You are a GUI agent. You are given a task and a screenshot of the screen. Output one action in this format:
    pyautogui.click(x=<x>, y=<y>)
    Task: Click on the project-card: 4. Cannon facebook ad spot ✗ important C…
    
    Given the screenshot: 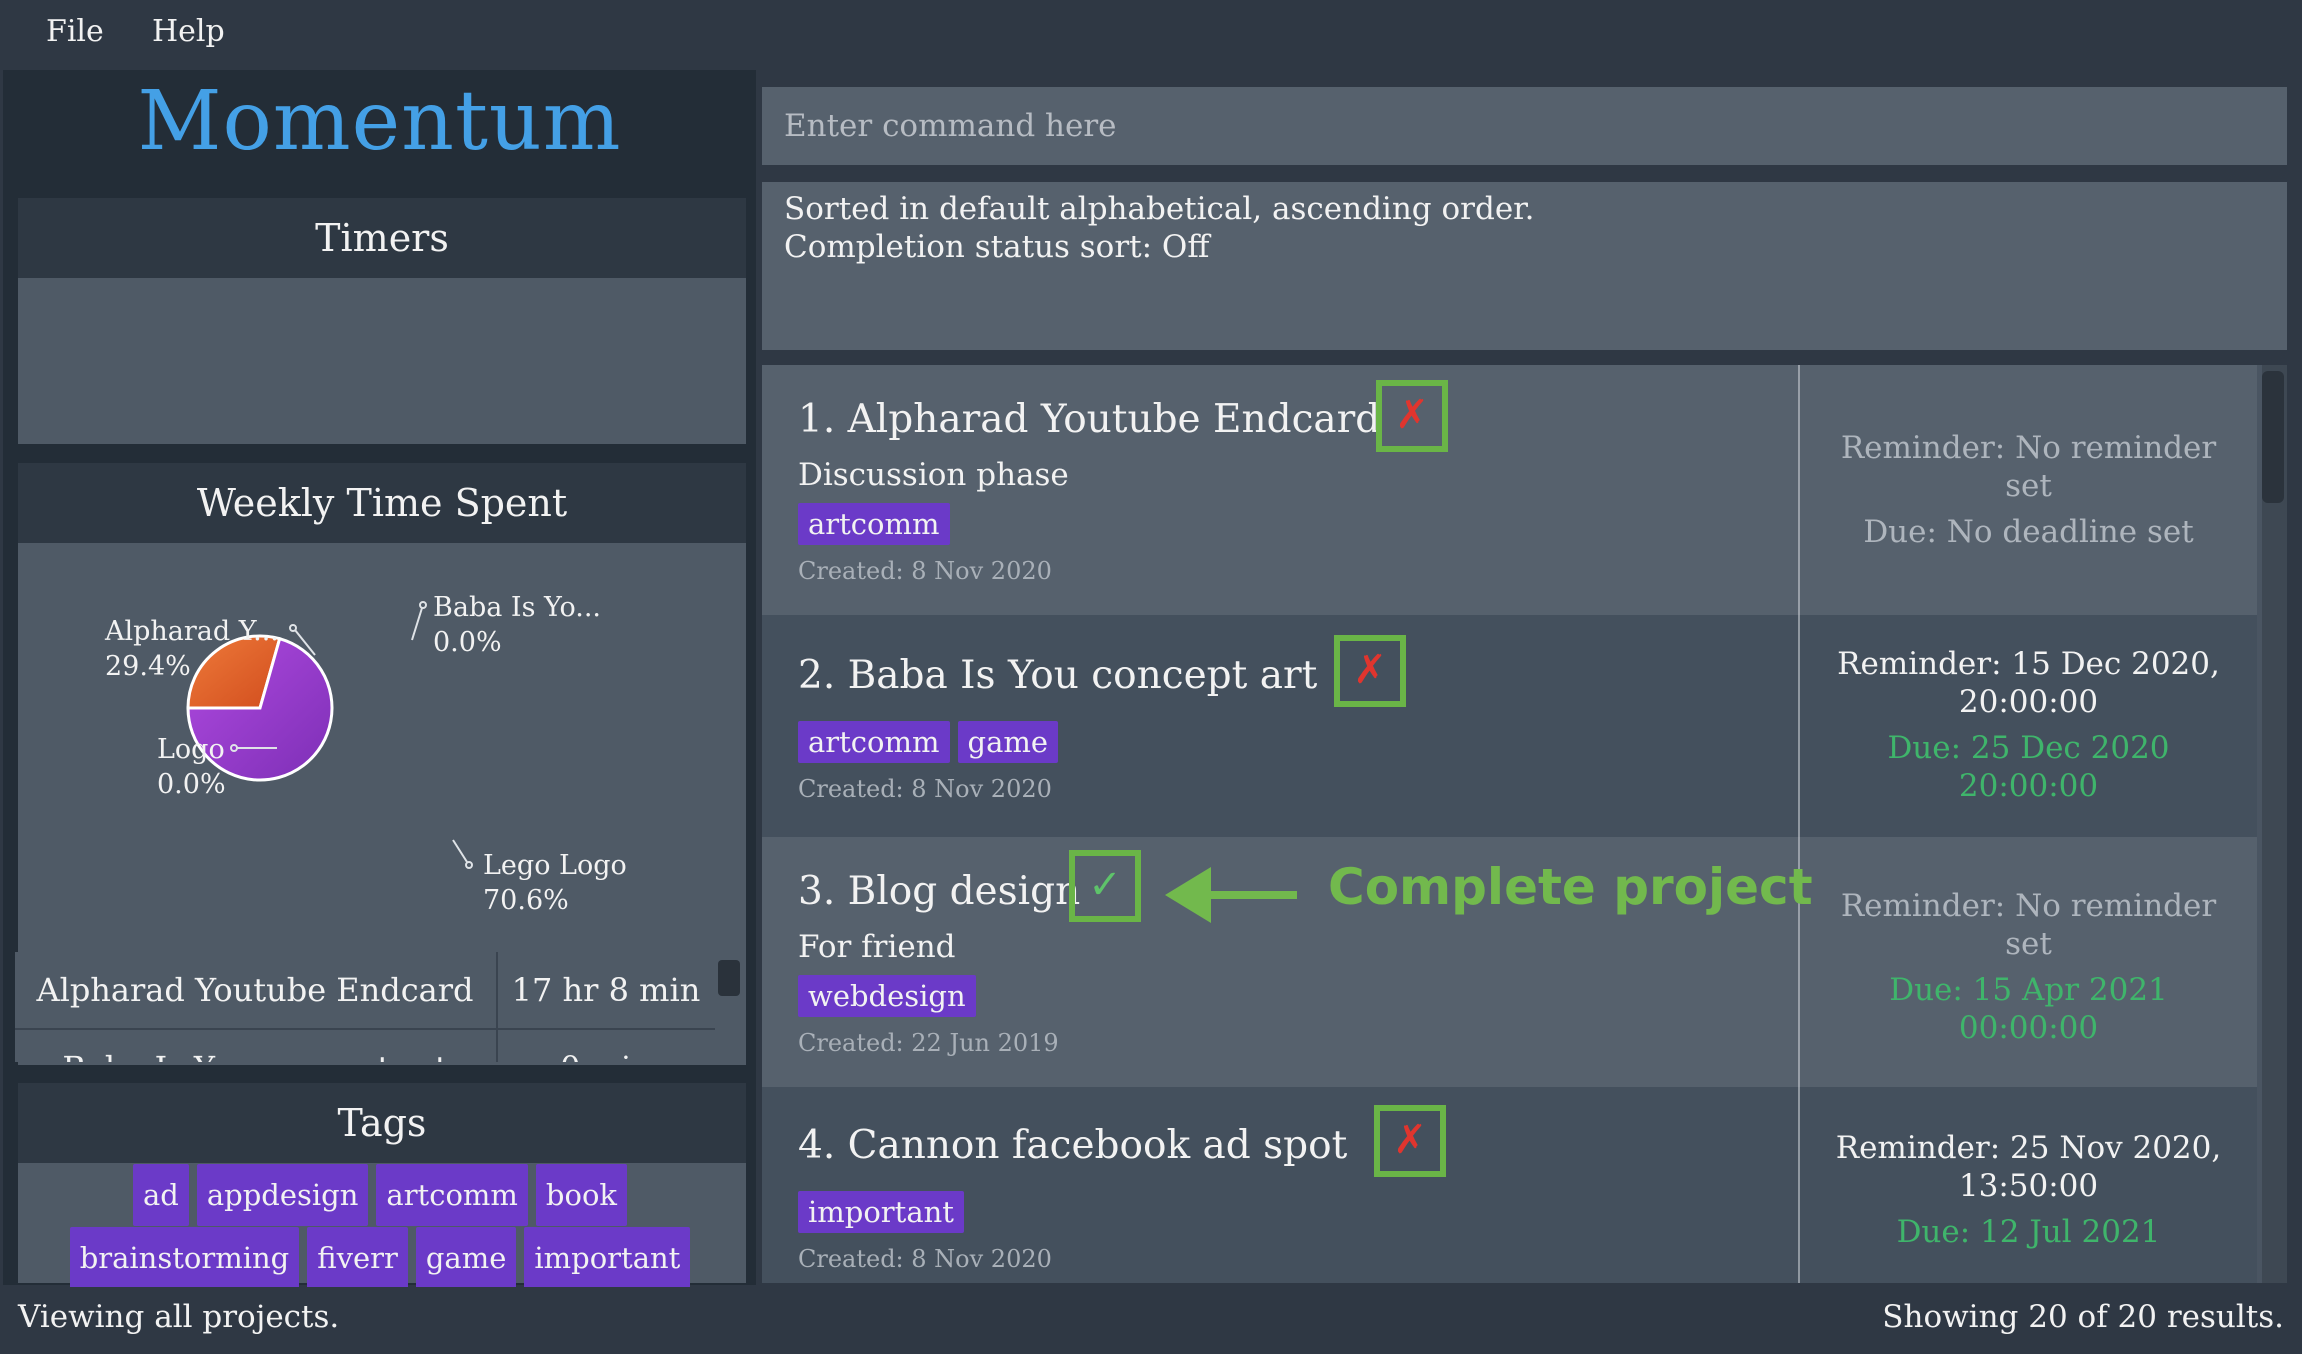 What is the action you would take?
    pyautogui.click(x=1509, y=1185)
    